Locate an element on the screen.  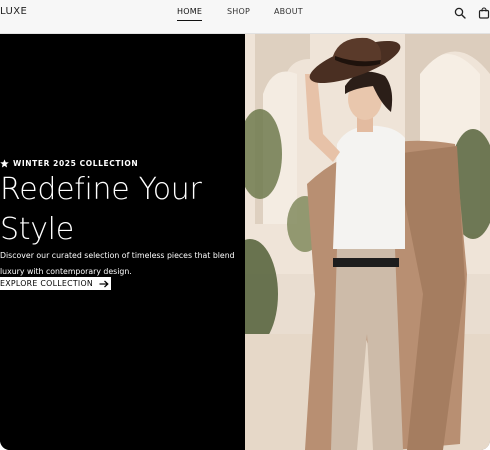
collection-eyebrow: WINTER 2025 COLLECTION is located at coordinates (69, 163).